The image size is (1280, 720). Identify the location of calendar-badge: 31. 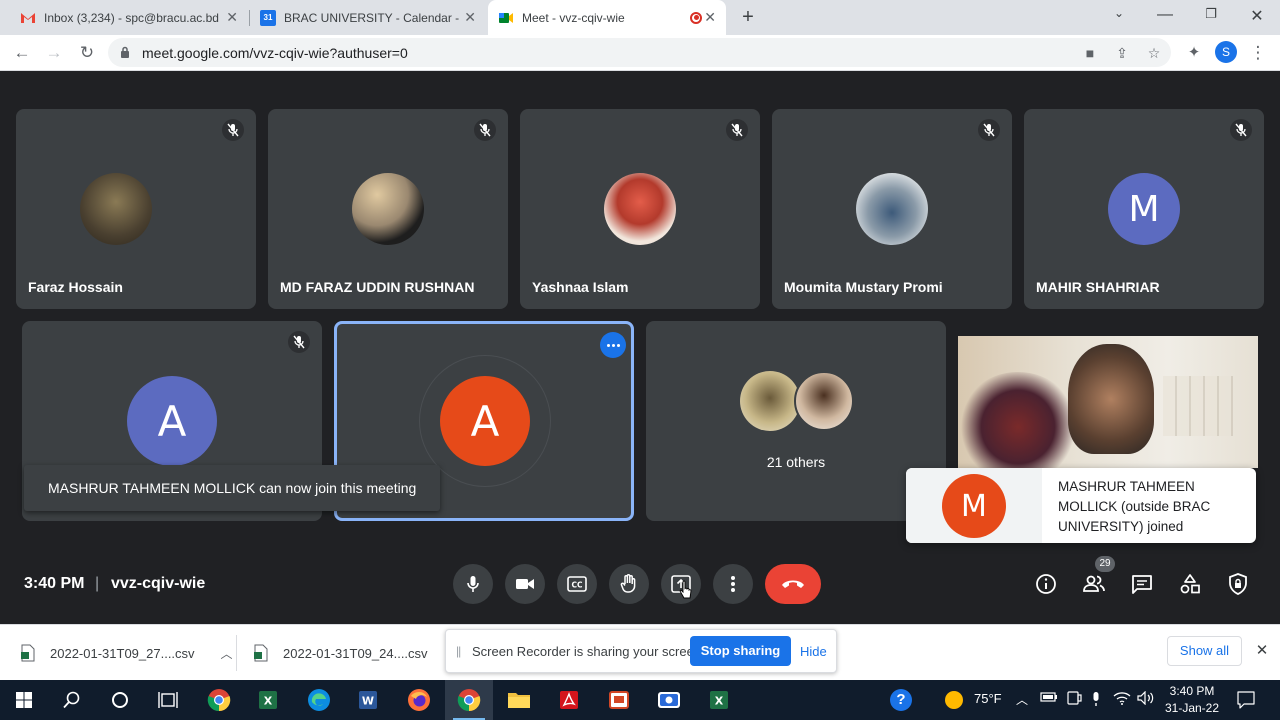
(268, 17).